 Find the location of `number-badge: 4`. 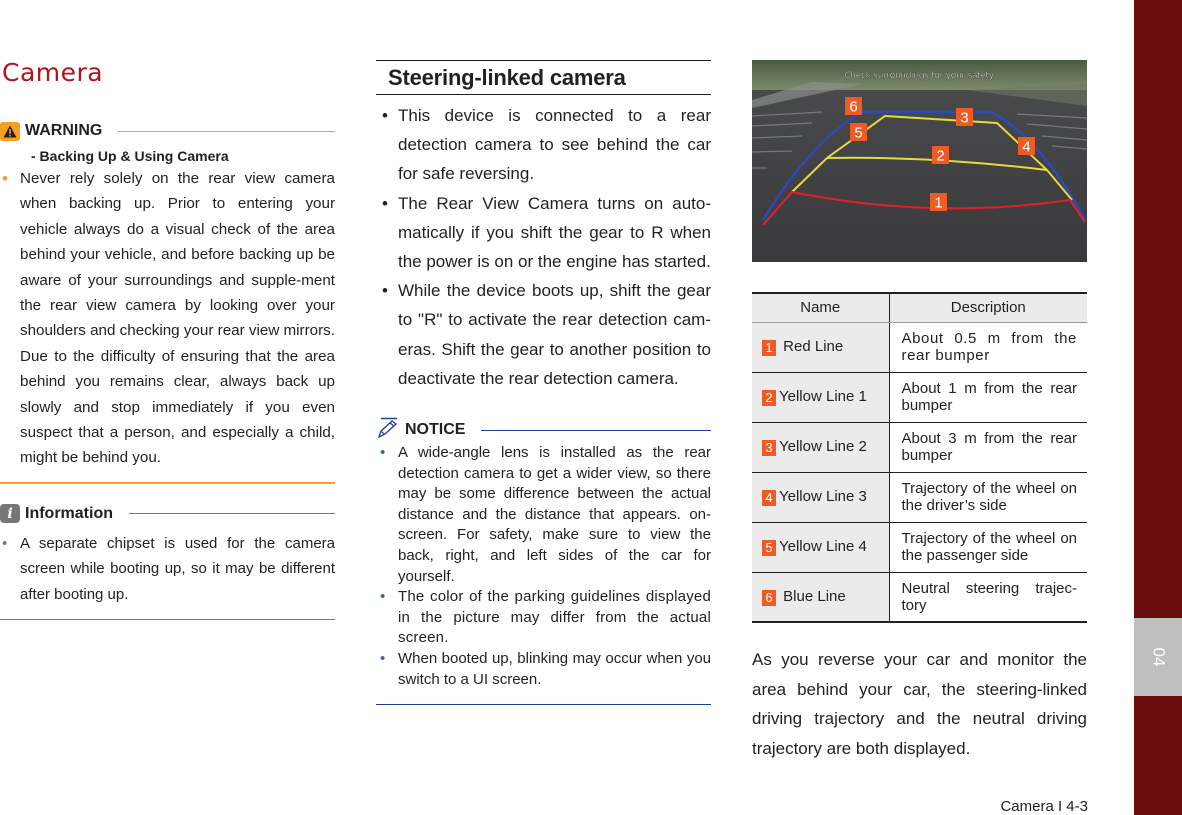

number-badge: 4 is located at coordinates (769, 498).